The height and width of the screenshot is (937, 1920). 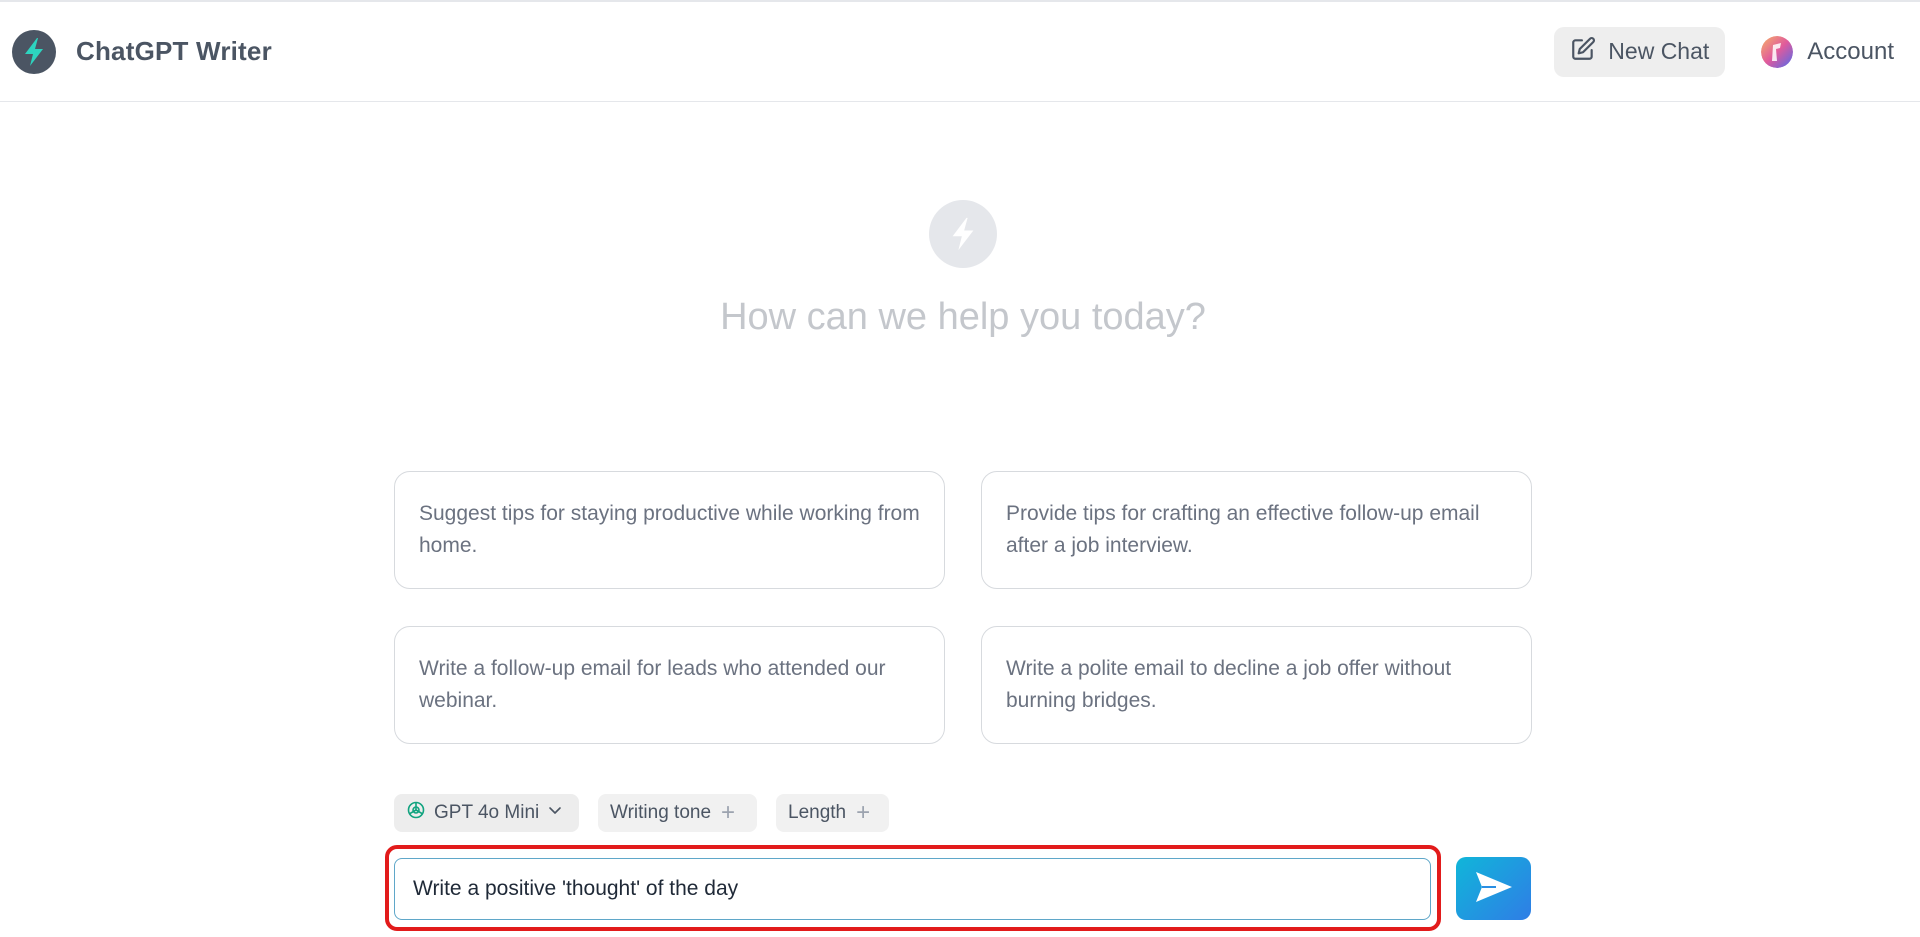 I want to click on writing-tone-label: Writing tone, so click(x=661, y=812).